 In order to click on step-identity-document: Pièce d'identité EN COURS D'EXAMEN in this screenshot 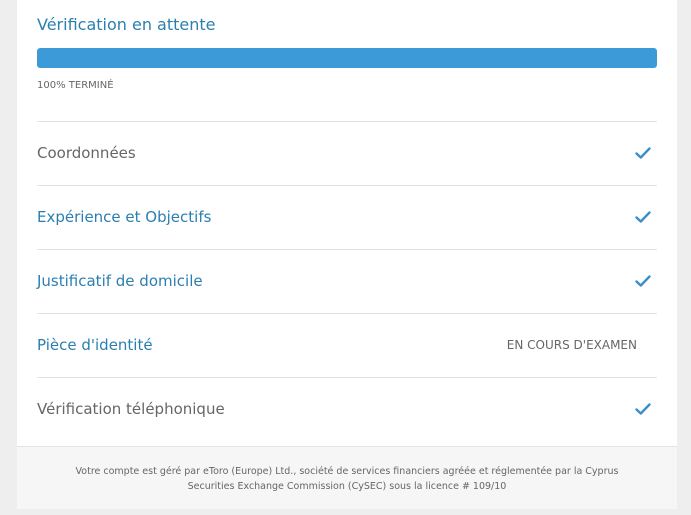, I will do `click(347, 345)`.